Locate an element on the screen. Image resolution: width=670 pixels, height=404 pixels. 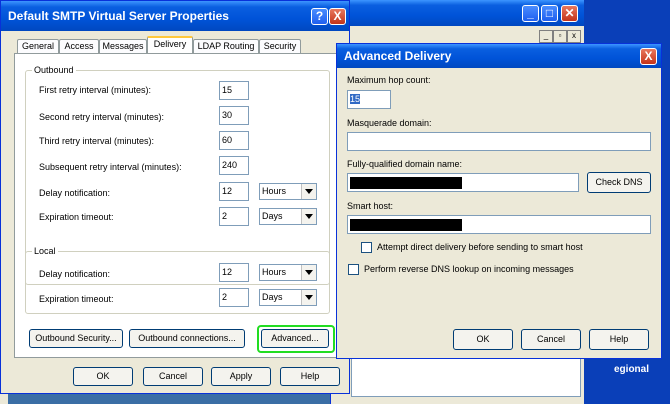
help-icon: ? is located at coordinates (319, 16).